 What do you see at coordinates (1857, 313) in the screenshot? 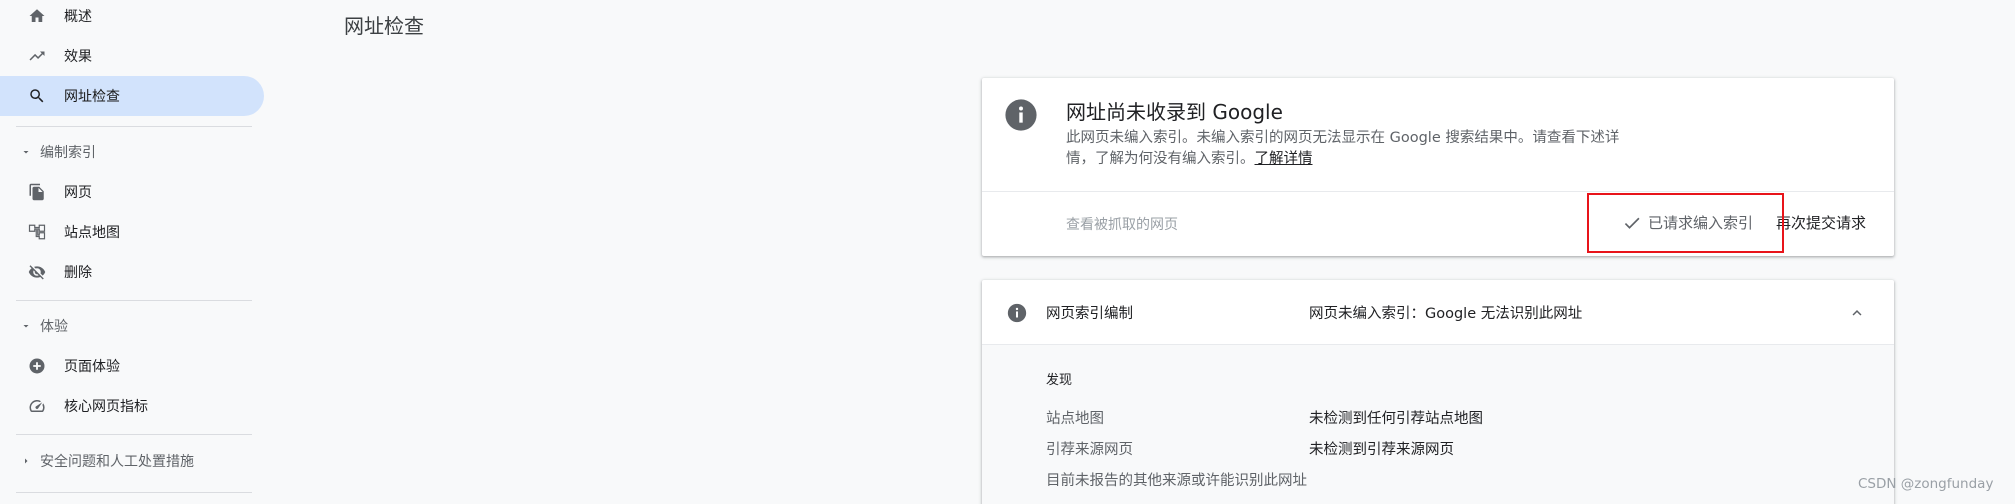
I see `chevron-up-icon` at bounding box center [1857, 313].